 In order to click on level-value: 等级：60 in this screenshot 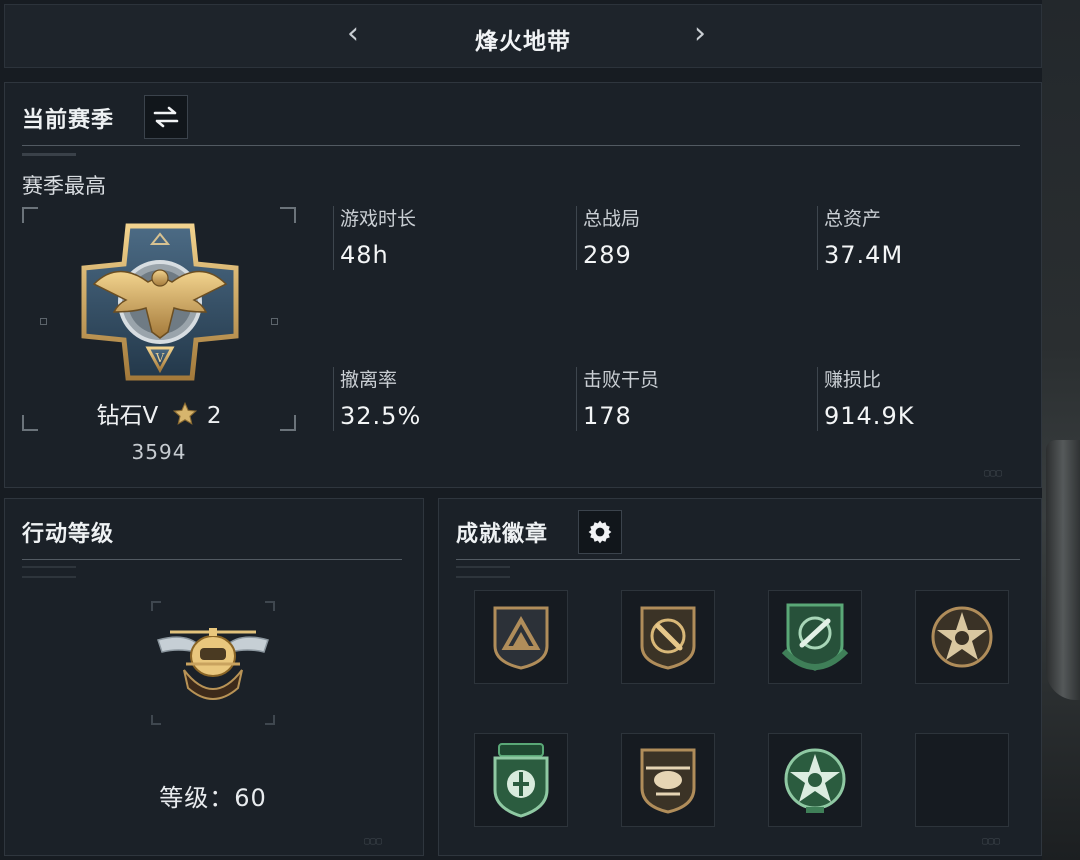, I will do `click(213, 798)`.